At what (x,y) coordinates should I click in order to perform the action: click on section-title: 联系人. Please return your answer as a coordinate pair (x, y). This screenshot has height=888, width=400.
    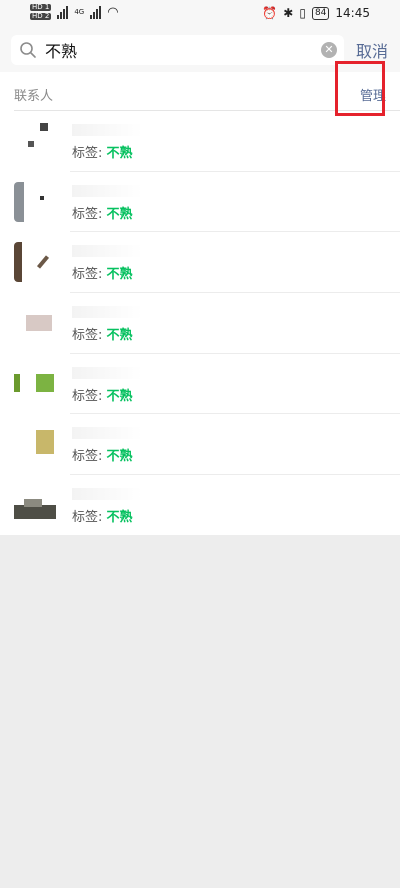
    Looking at the image, I should click on (34, 96).